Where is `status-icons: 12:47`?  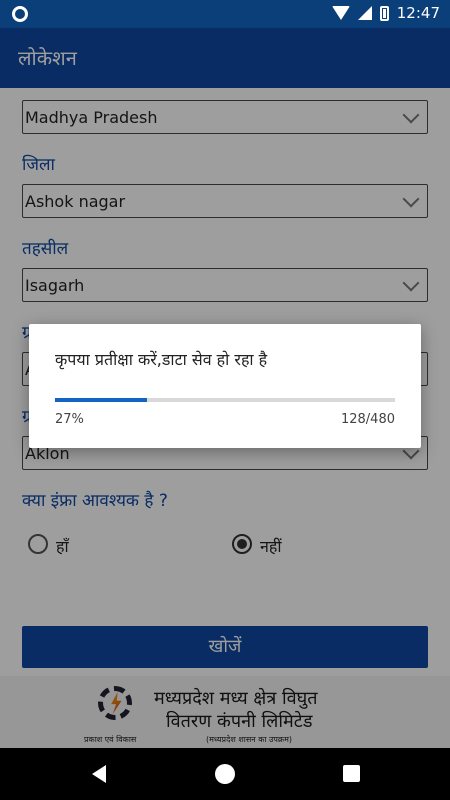 status-icons: 12:47 is located at coordinates (385, 13).